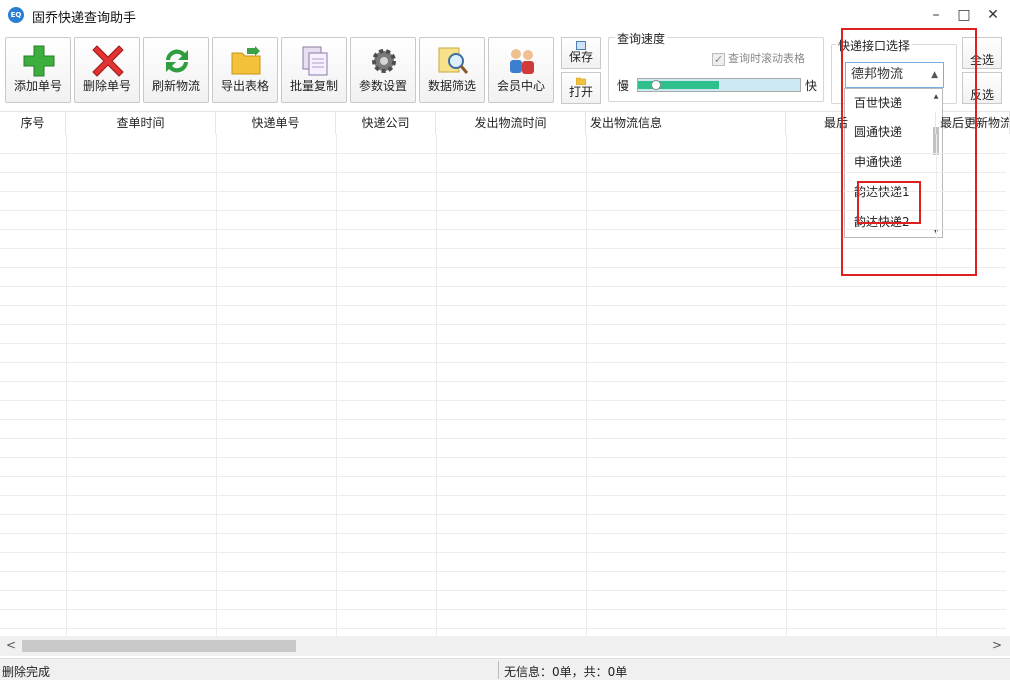 The height and width of the screenshot is (680, 1010). I want to click on delete-number-label: 删除单号, so click(106, 86).